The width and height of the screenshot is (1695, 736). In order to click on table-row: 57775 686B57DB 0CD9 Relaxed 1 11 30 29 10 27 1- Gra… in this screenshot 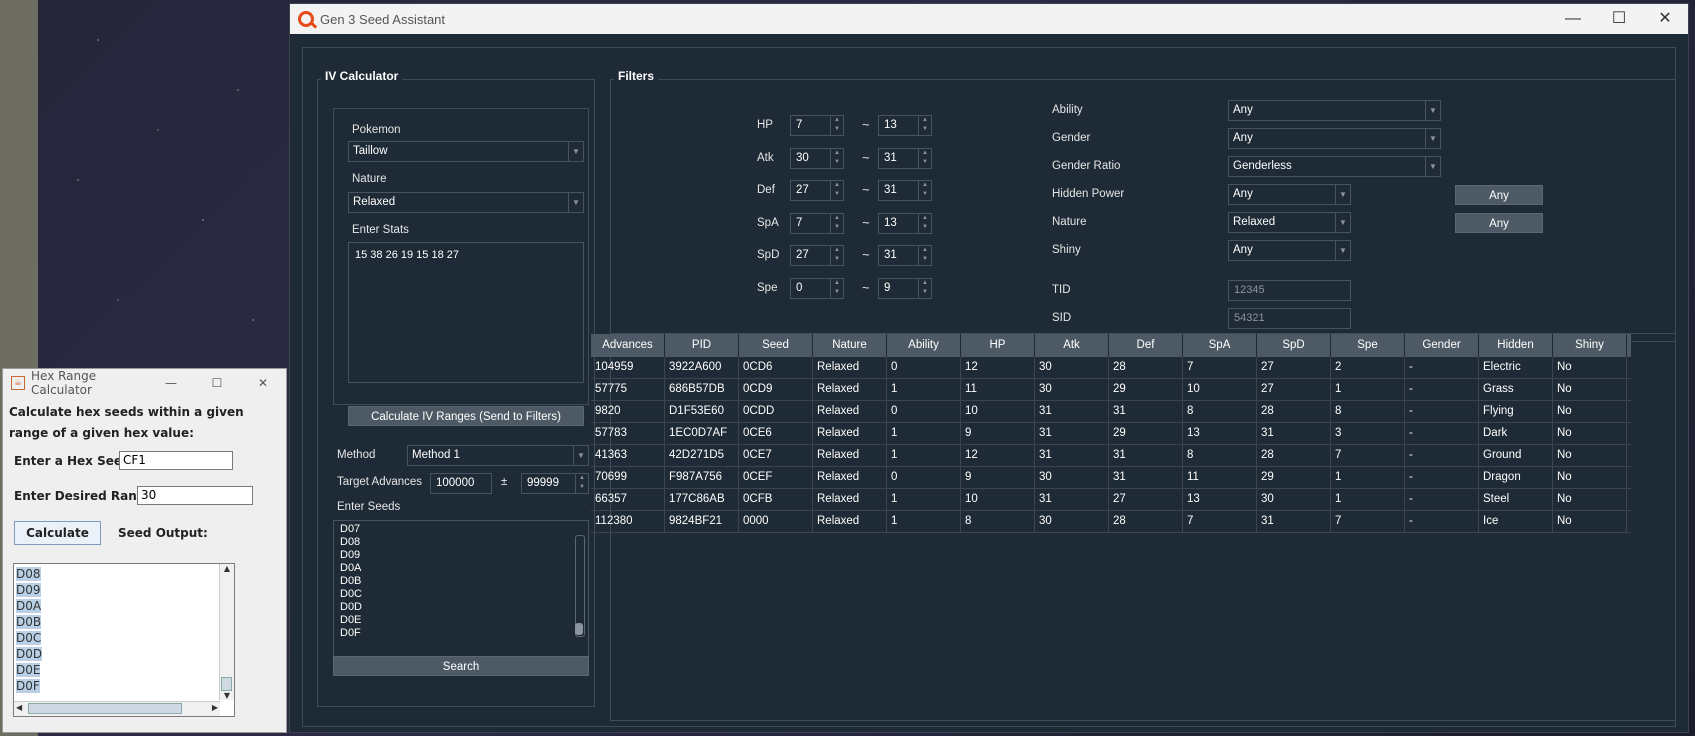, I will do `click(1111, 390)`.